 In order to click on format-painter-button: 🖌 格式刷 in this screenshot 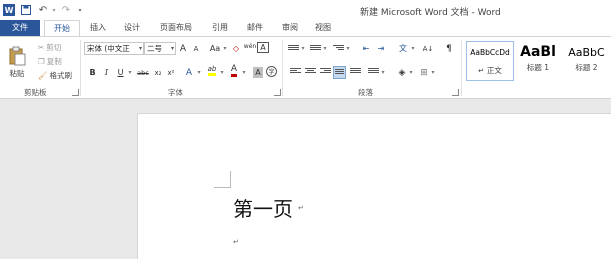, I will do `click(55, 75)`.